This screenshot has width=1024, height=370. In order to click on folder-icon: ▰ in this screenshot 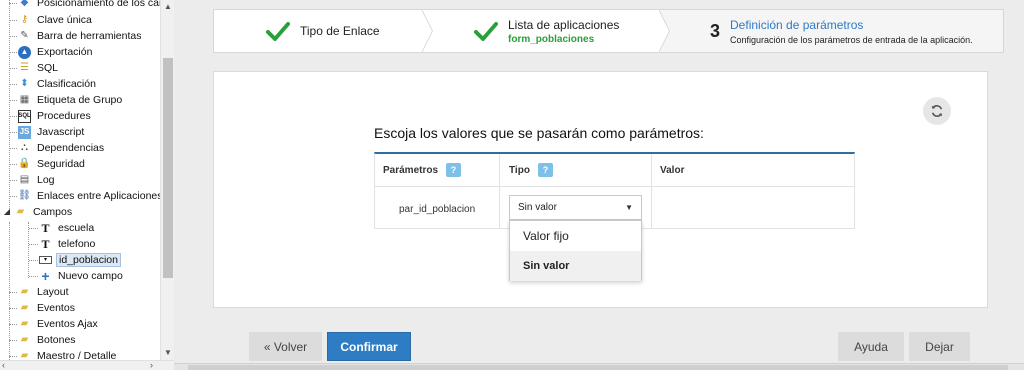, I will do `click(24, 323)`.